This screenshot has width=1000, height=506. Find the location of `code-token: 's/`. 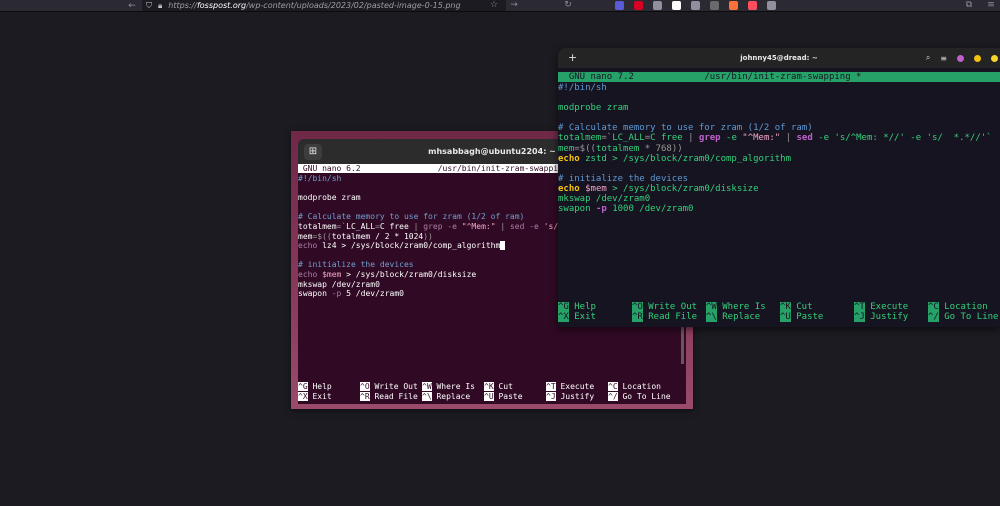

code-token: 's/ is located at coordinates (551, 226).